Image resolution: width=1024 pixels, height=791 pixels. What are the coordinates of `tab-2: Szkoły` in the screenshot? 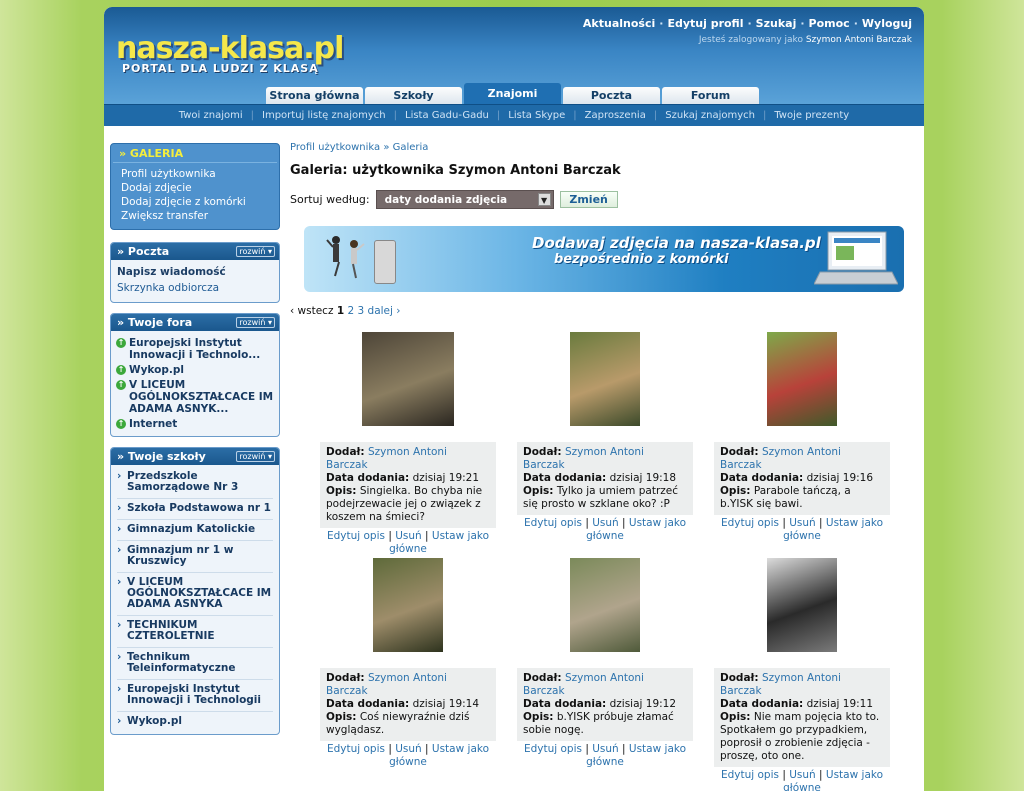 It's located at (413, 95).